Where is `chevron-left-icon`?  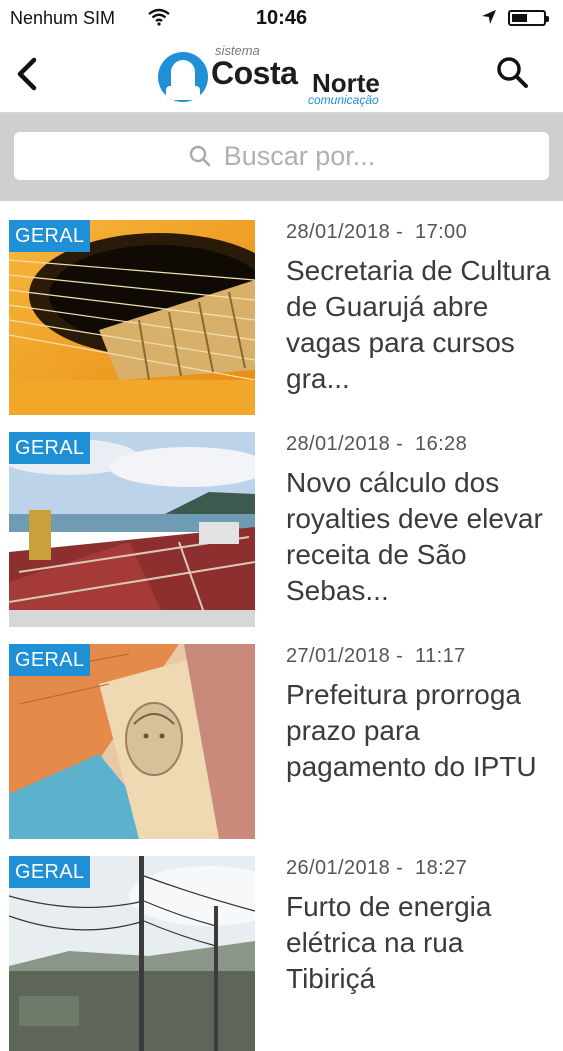 chevron-left-icon is located at coordinates (27, 74).